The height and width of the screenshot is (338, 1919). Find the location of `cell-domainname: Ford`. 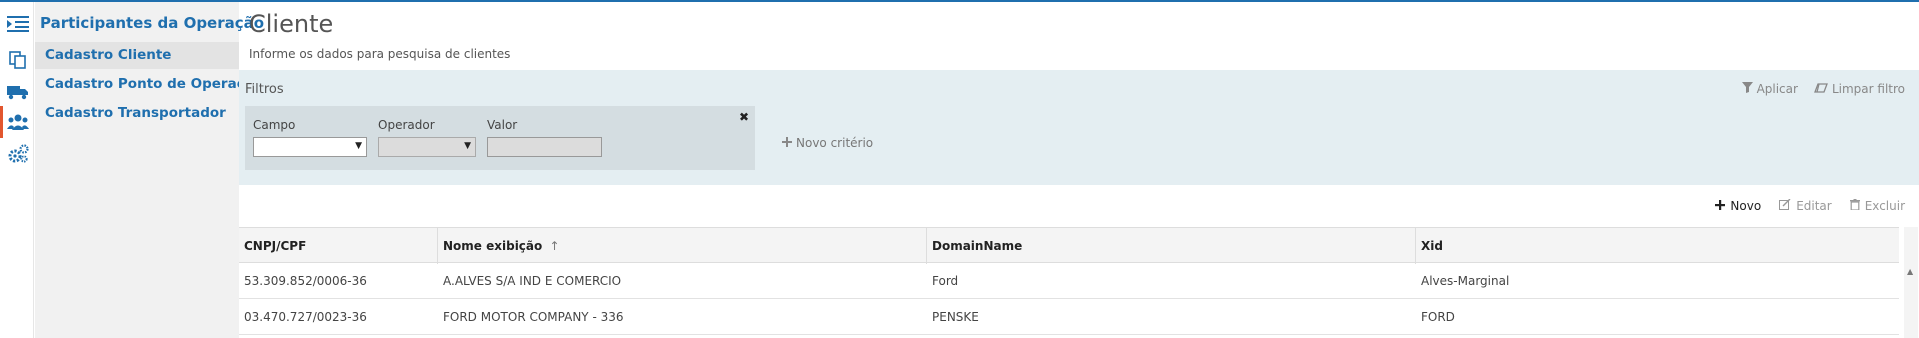

cell-domainname: Ford is located at coordinates (945, 281).